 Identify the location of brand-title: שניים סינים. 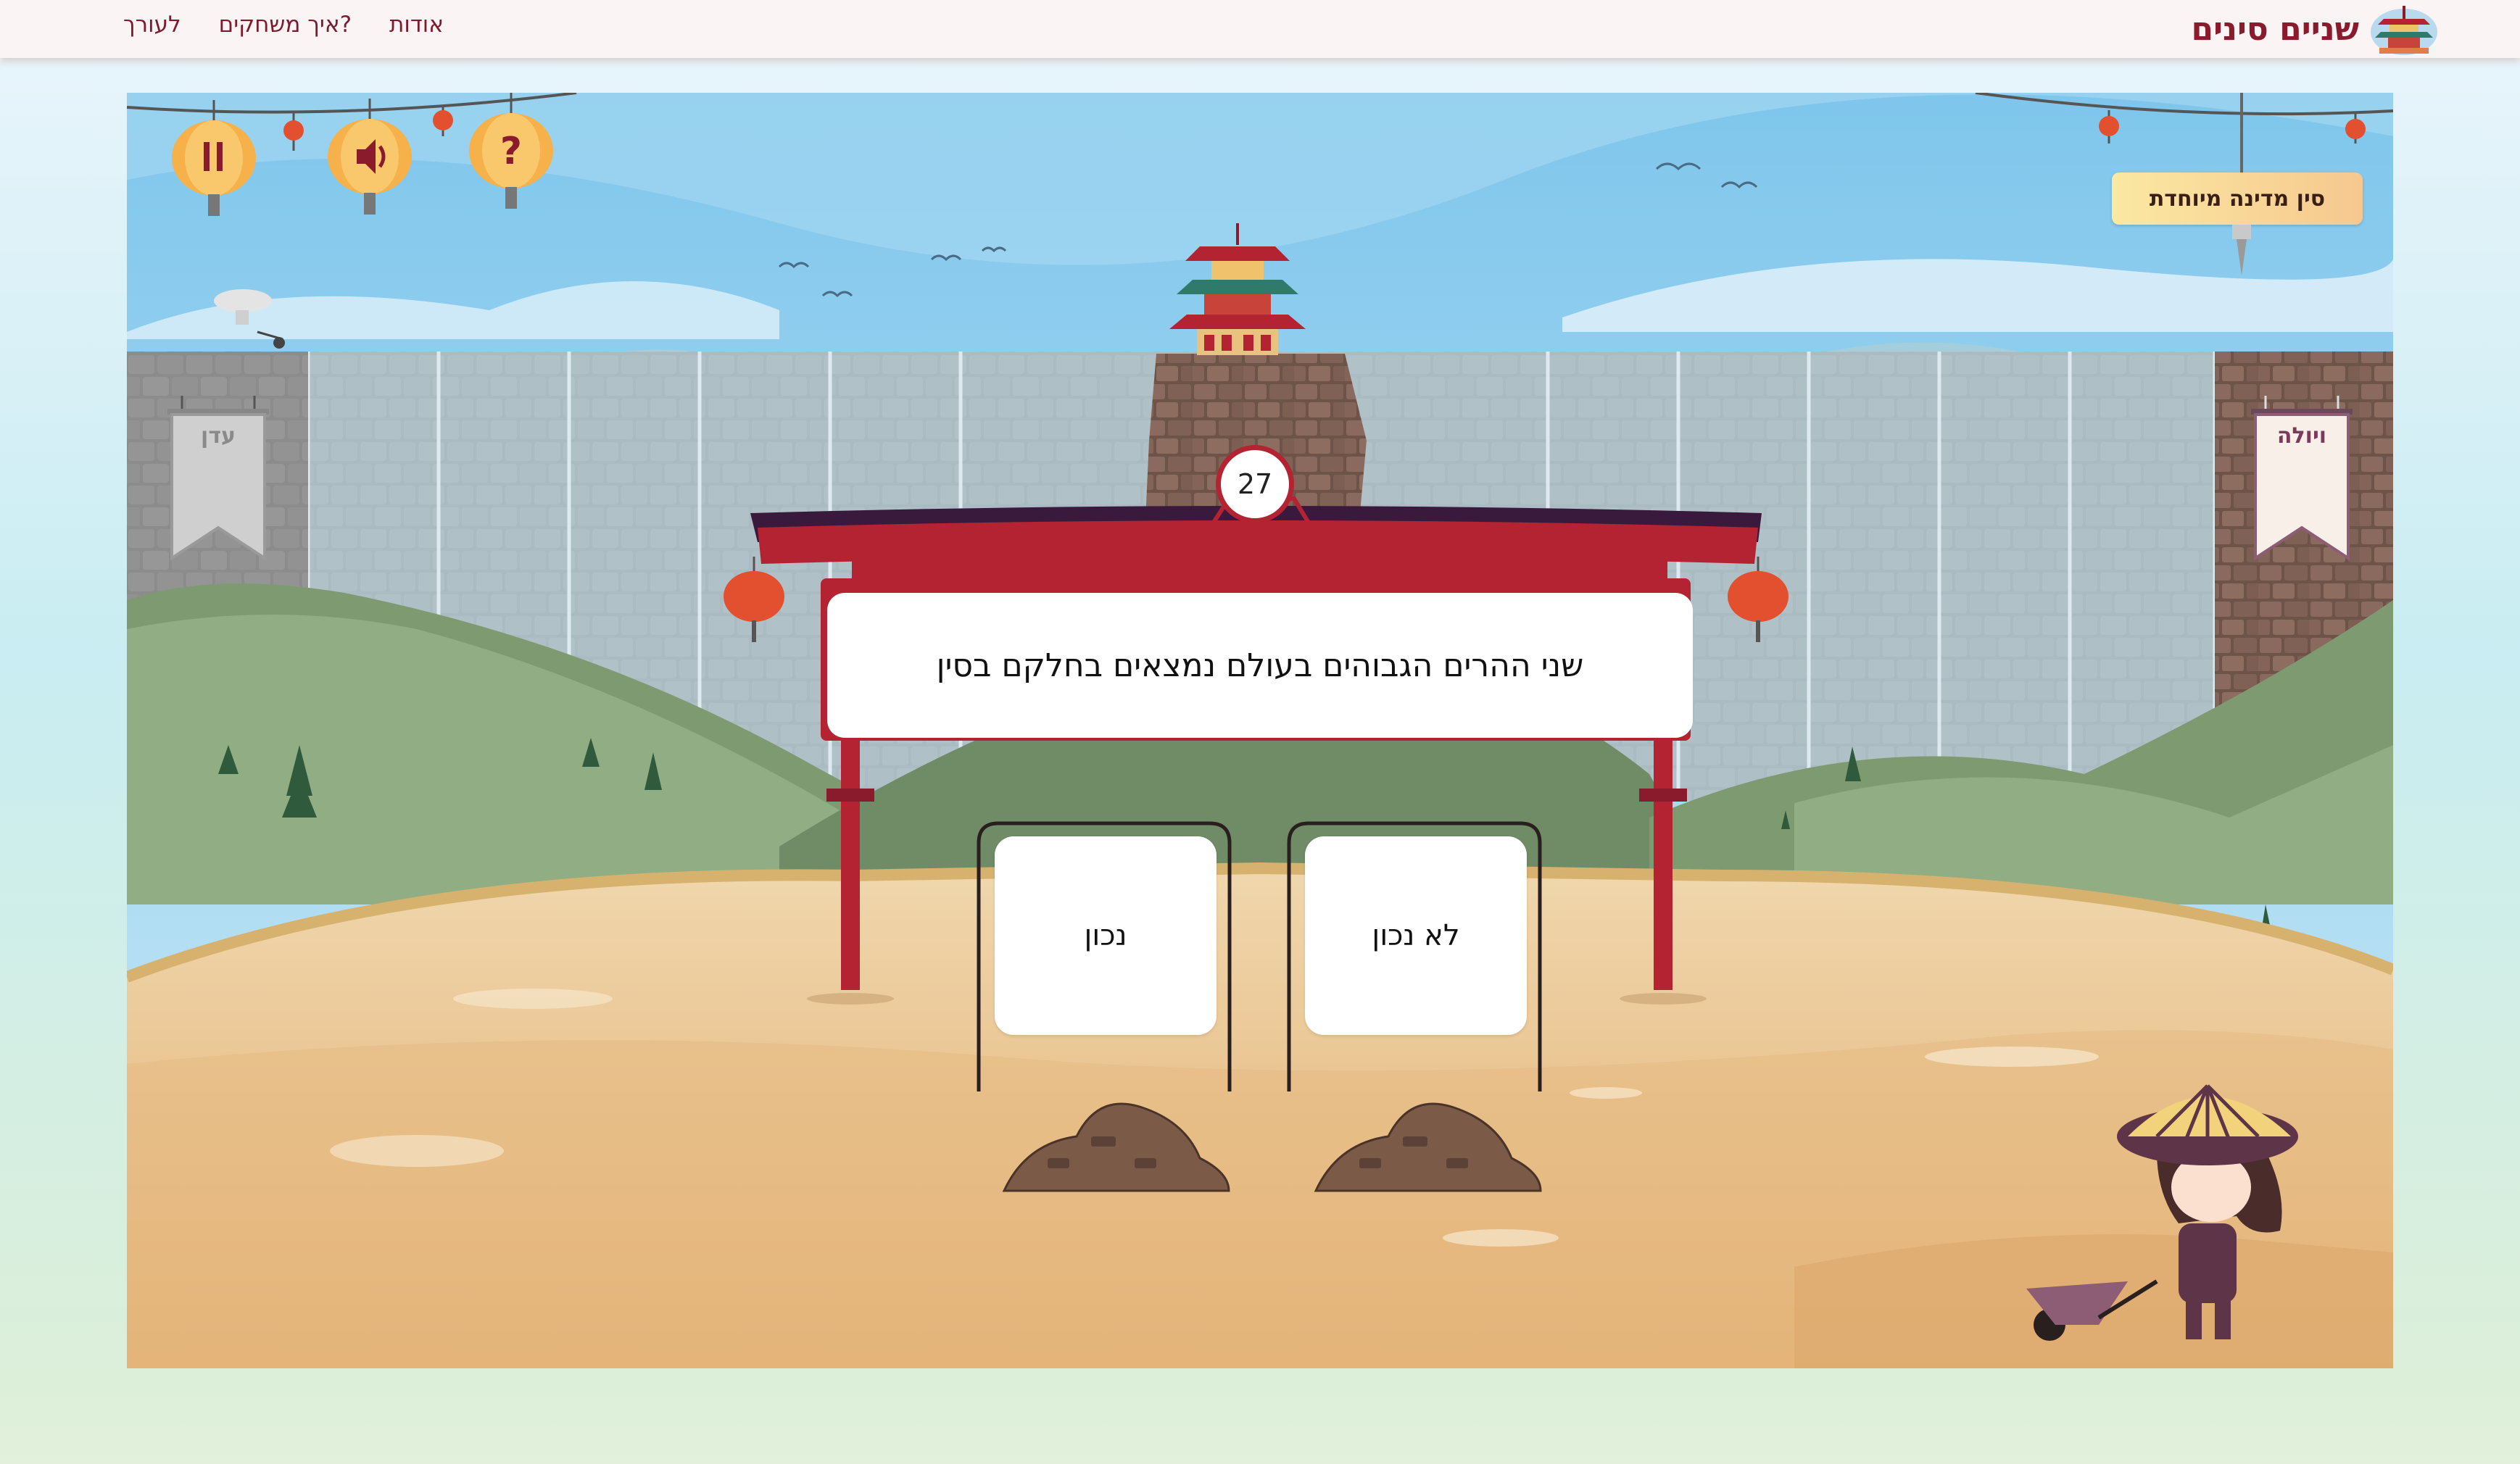
(2275, 29).